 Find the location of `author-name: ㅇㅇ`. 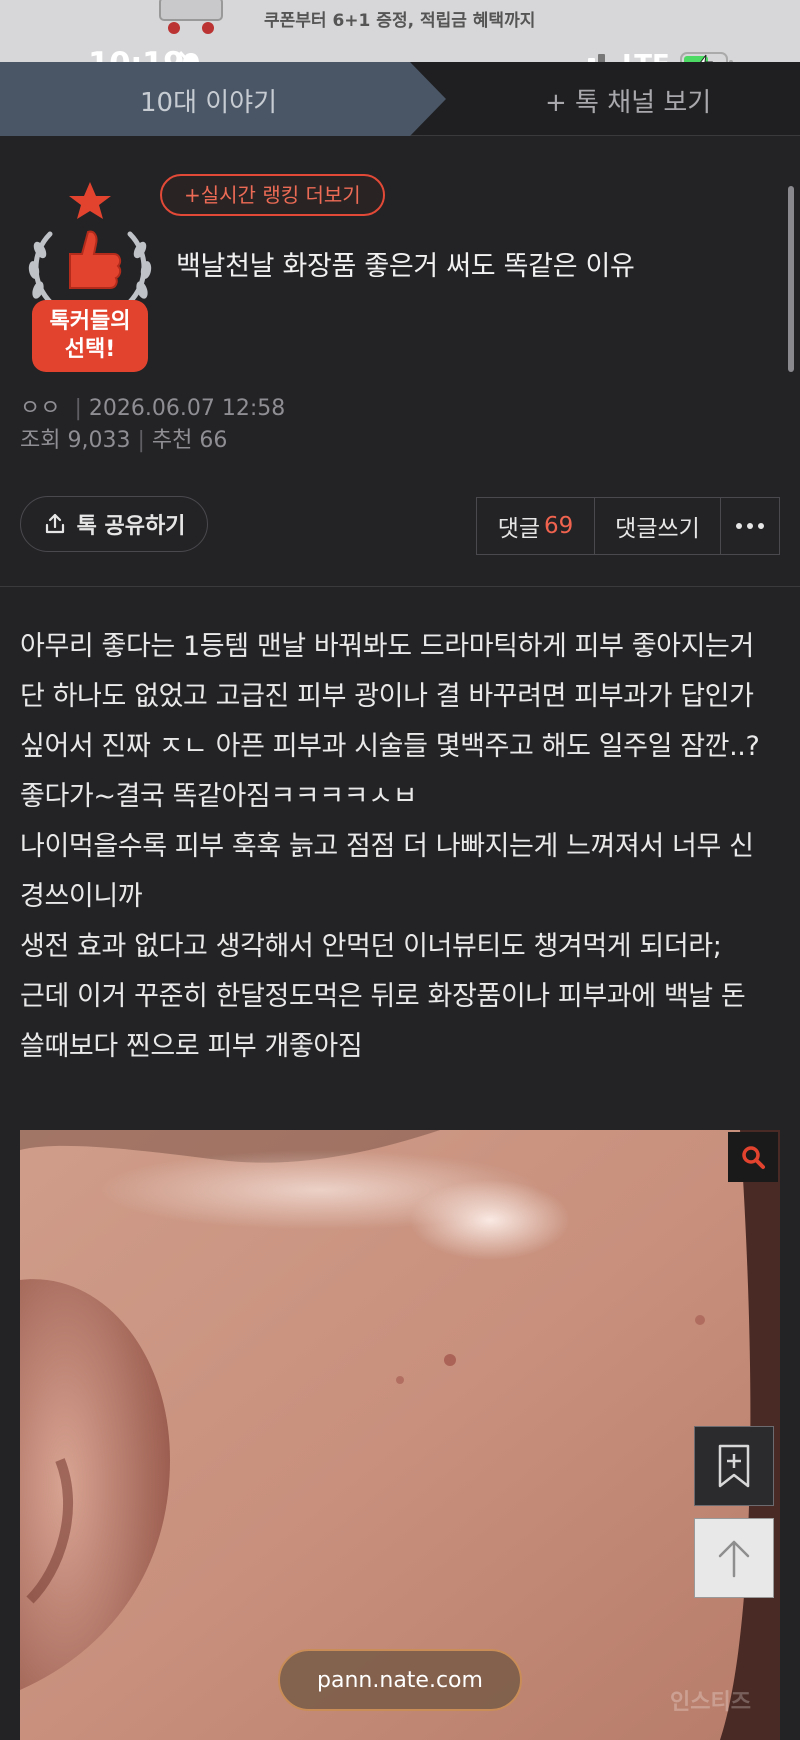

author-name: ㅇㅇ is located at coordinates (40, 408).